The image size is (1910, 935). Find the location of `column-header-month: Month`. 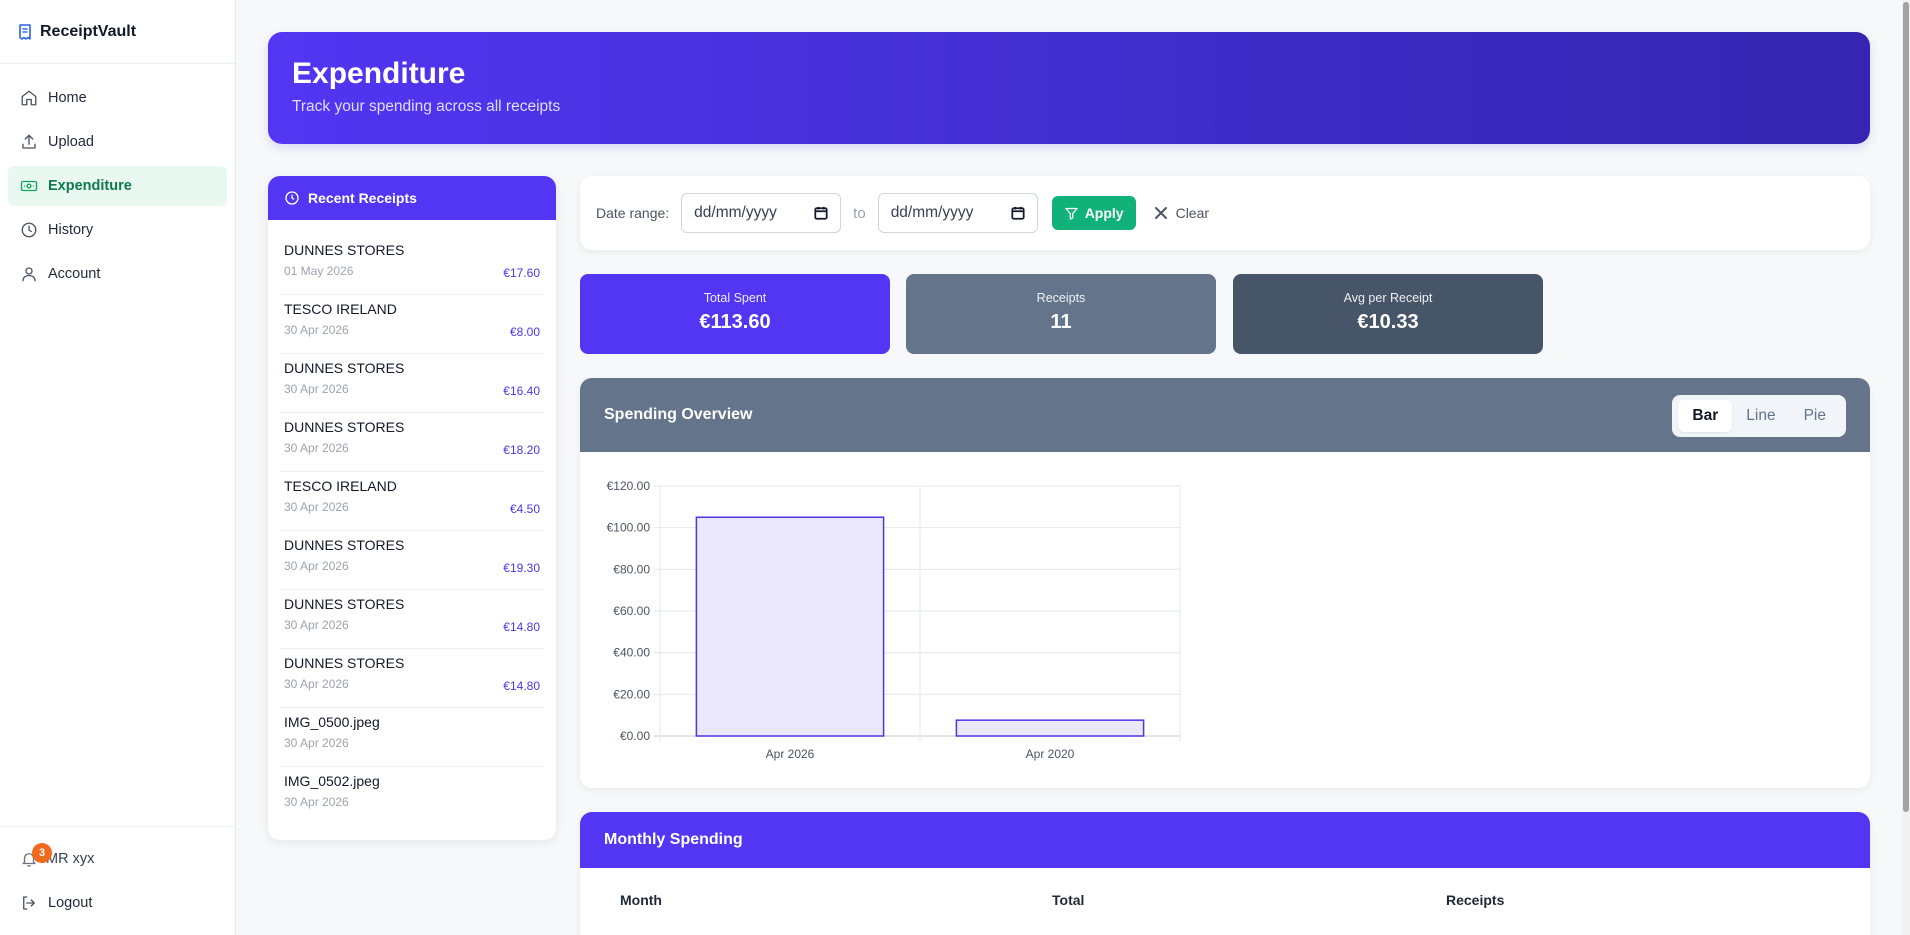

column-header-month: Month is located at coordinates (641, 900).